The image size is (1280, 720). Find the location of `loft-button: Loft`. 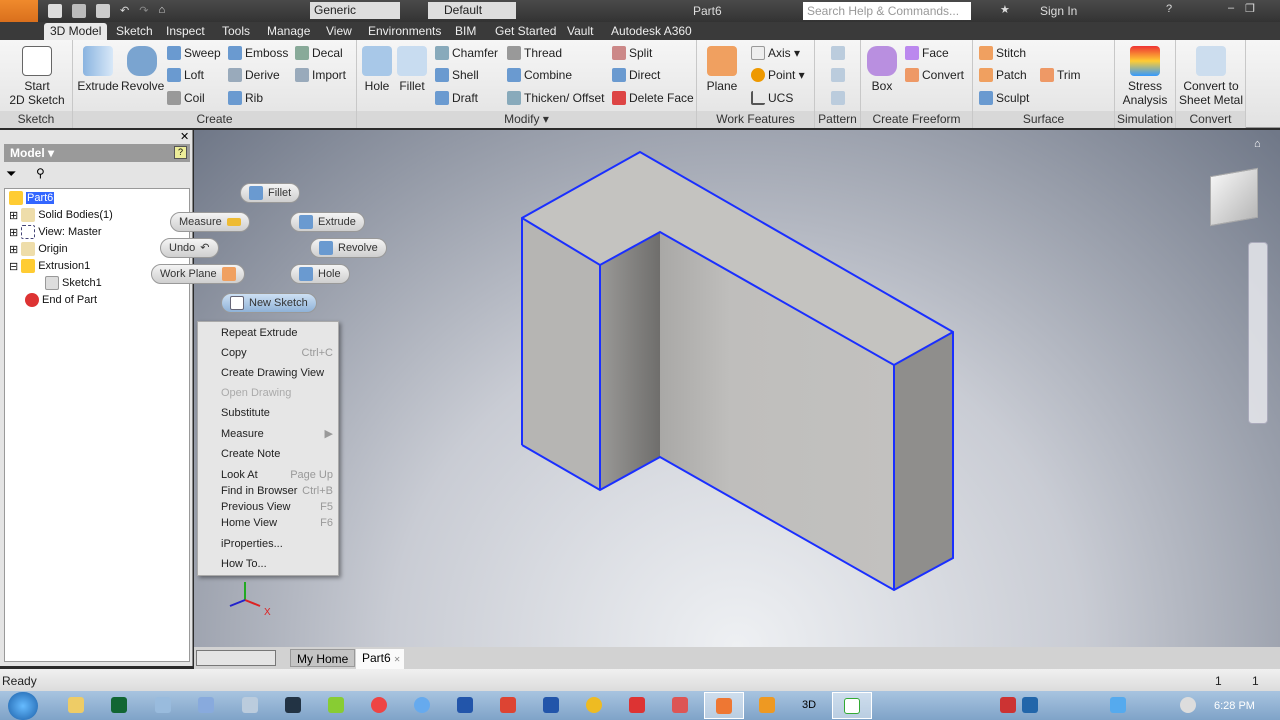

loft-button: Loft is located at coordinates (185, 75).